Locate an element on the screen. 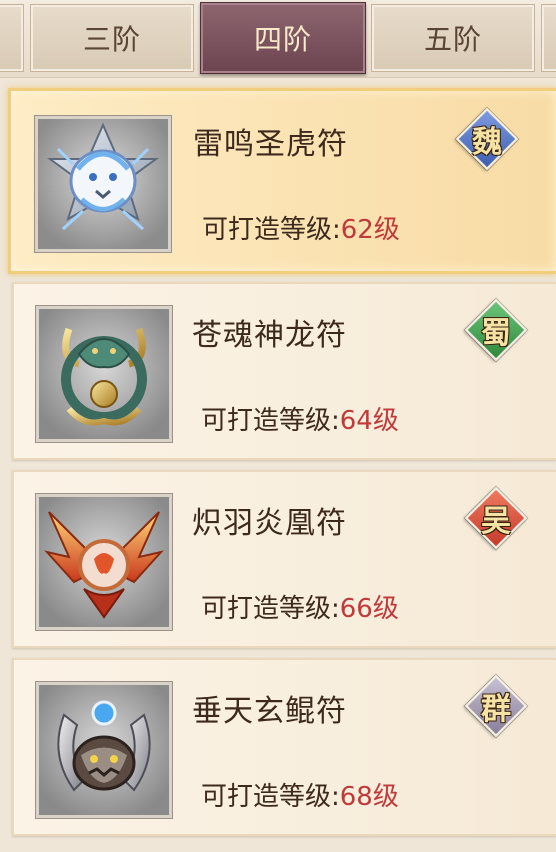 This screenshot has width=556, height=852. talisman-name: 雷鸣圣虎符 is located at coordinates (270, 144).